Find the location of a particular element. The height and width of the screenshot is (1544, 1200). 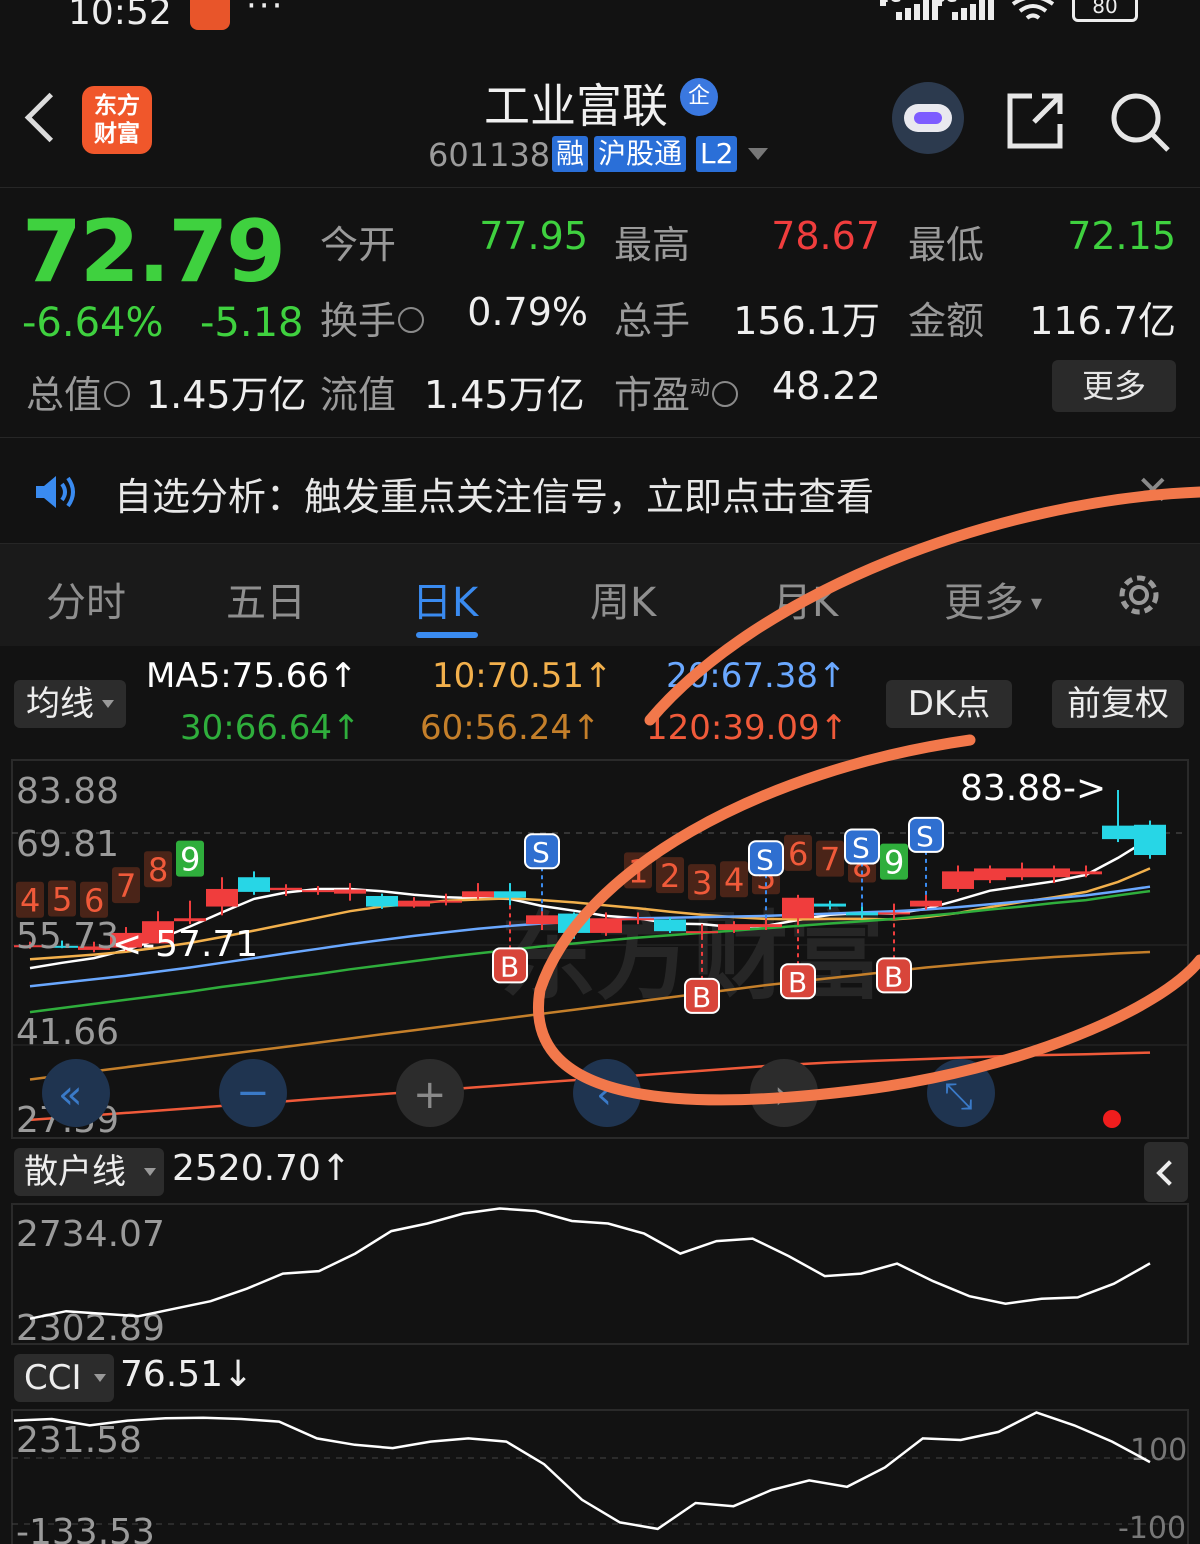

tab-intraday: 分时 is located at coordinates (86, 599).